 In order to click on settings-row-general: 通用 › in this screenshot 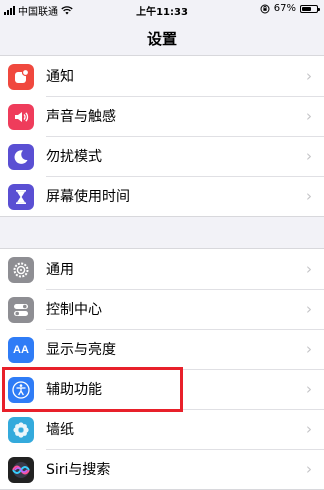, I will do `click(162, 269)`.